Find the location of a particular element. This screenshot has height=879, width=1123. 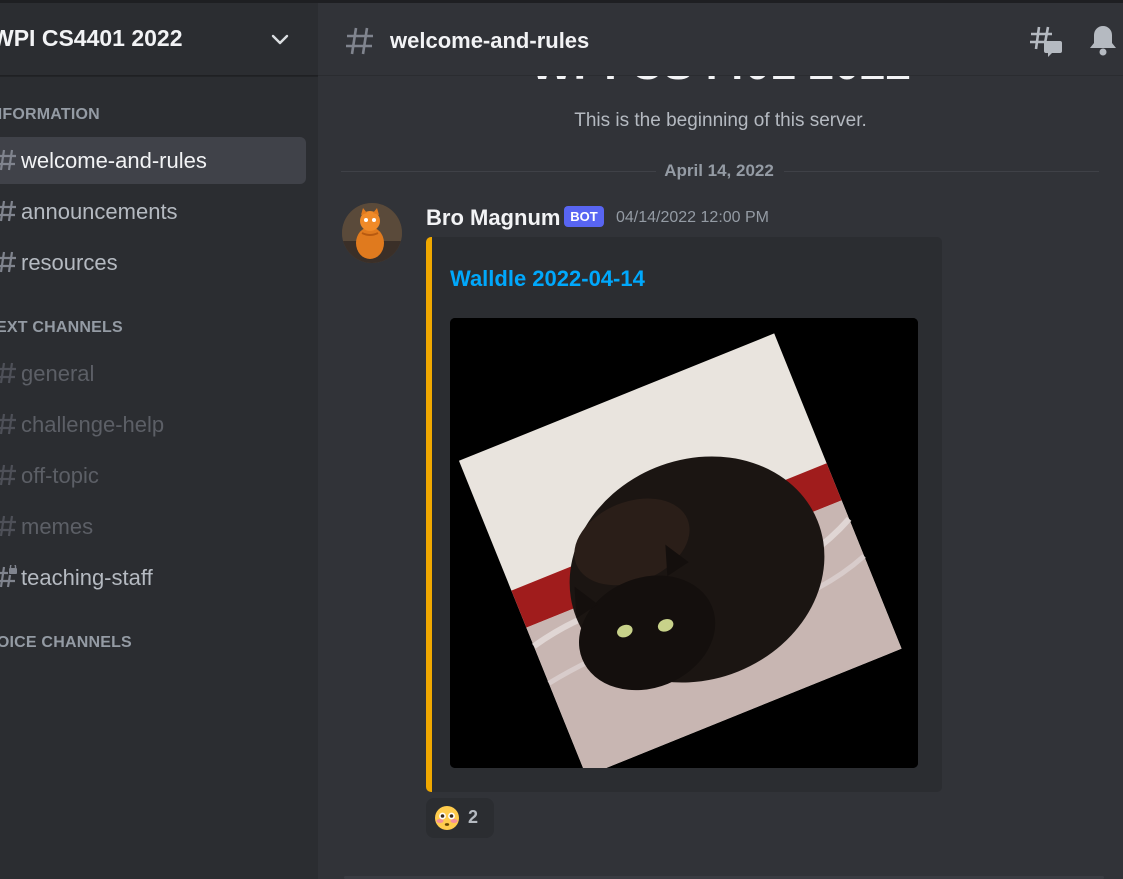

sidebar-channel-welcome-and-rules: welcome-and-rules is located at coordinates (153, 160).